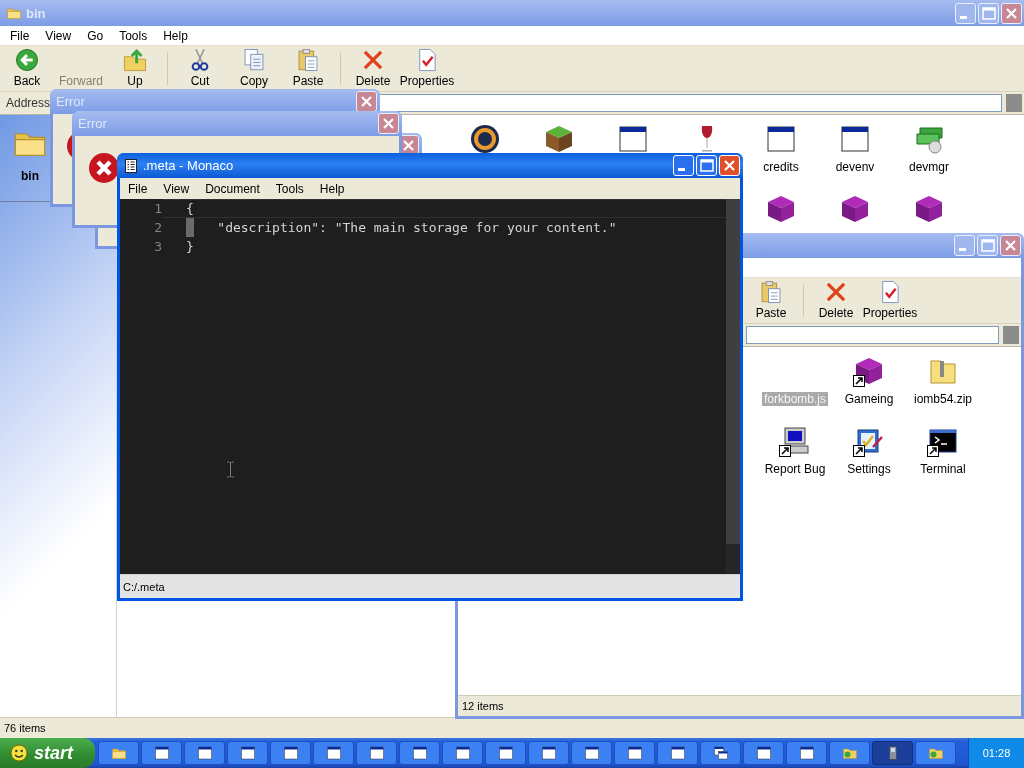  Describe the element at coordinates (95, 35) in the screenshot. I see `menu-item: Go` at that location.